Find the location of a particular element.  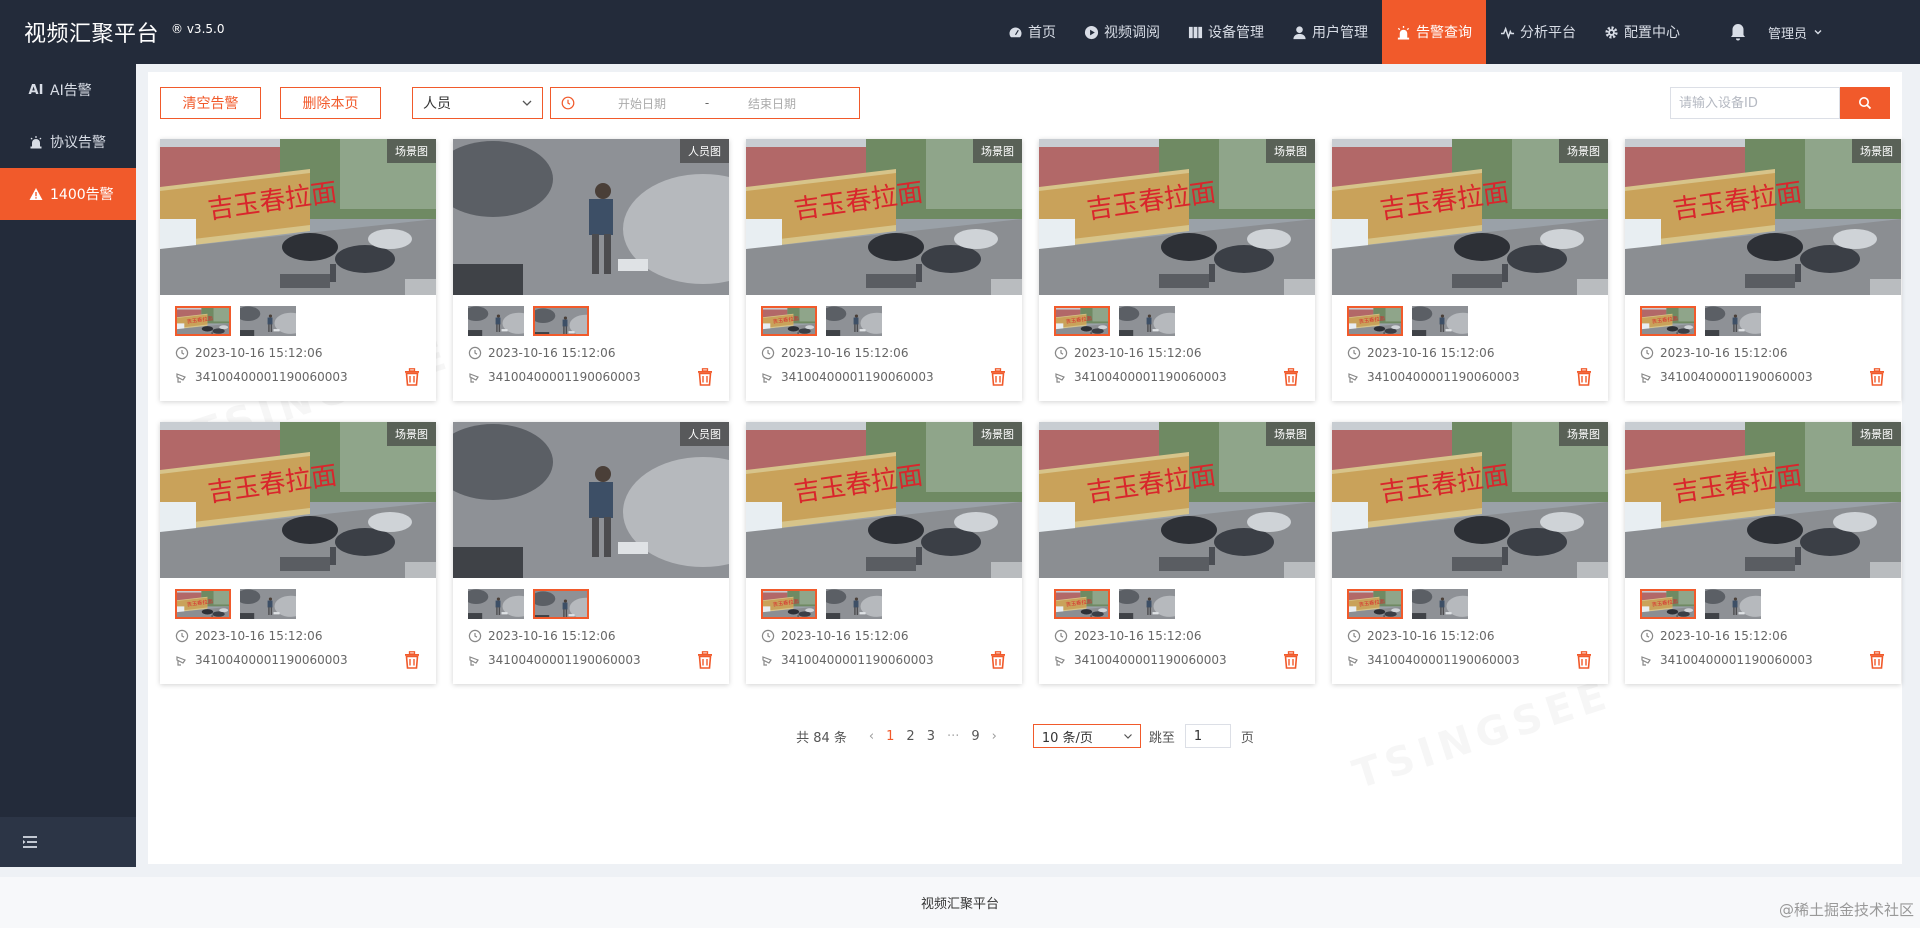

nav-config: 配置中心 is located at coordinates (1642, 32).